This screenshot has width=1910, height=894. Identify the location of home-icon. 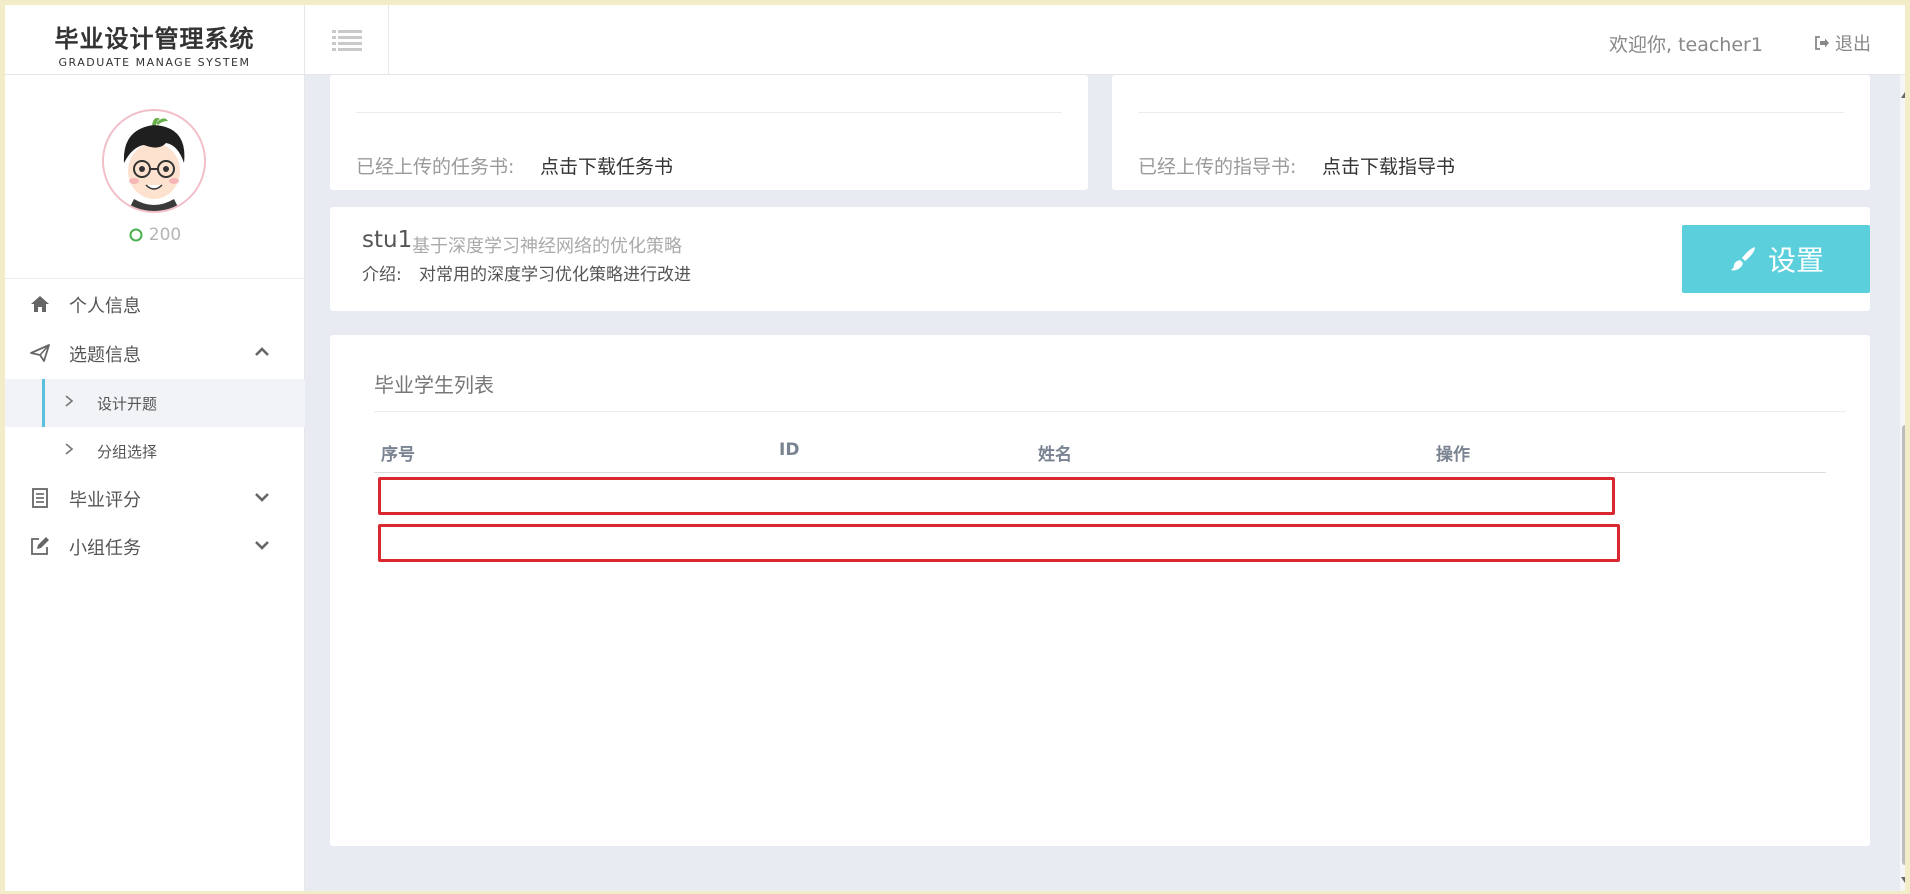
(40, 304).